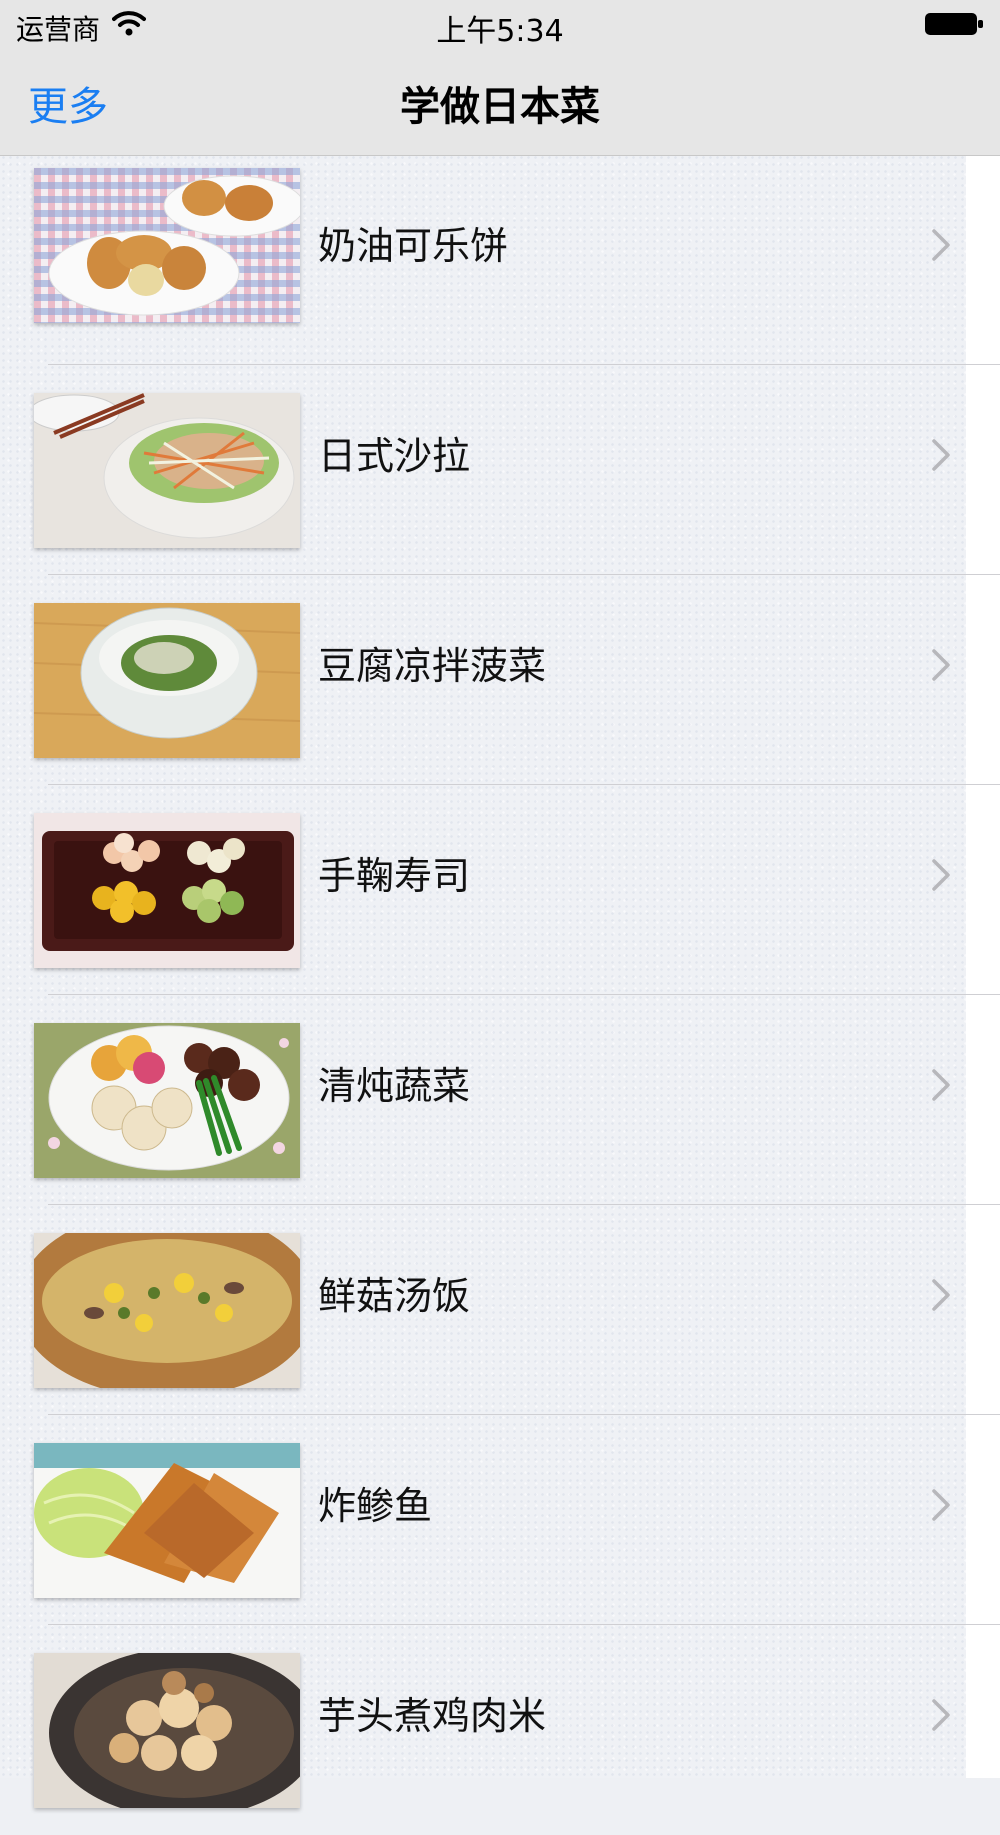  Describe the element at coordinates (432, 1716) in the screenshot. I see `recipe-name: 芋头煮鸡肉米` at that location.